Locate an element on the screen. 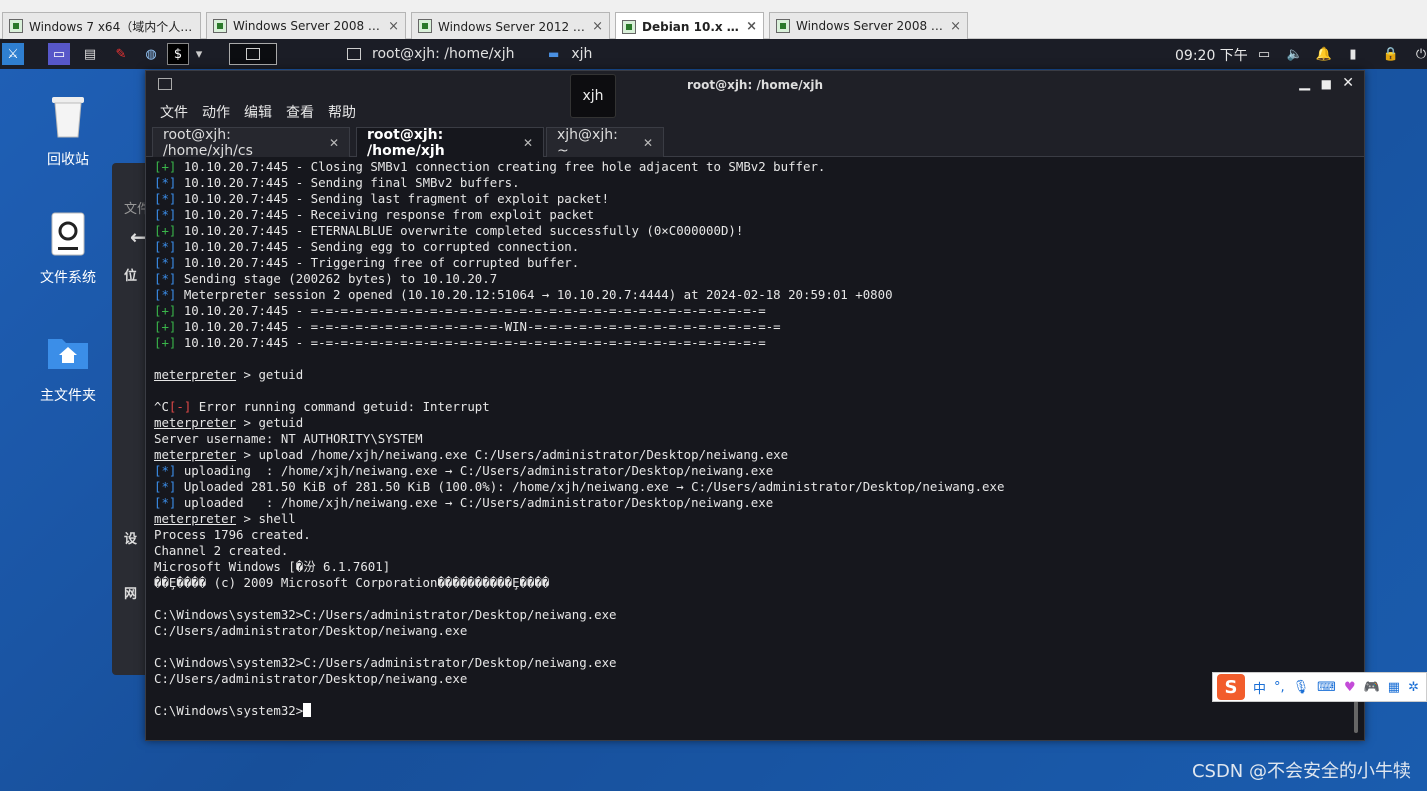  vm-tab-server2012: Windows Server 2012 R2（w… × is located at coordinates (510, 25).